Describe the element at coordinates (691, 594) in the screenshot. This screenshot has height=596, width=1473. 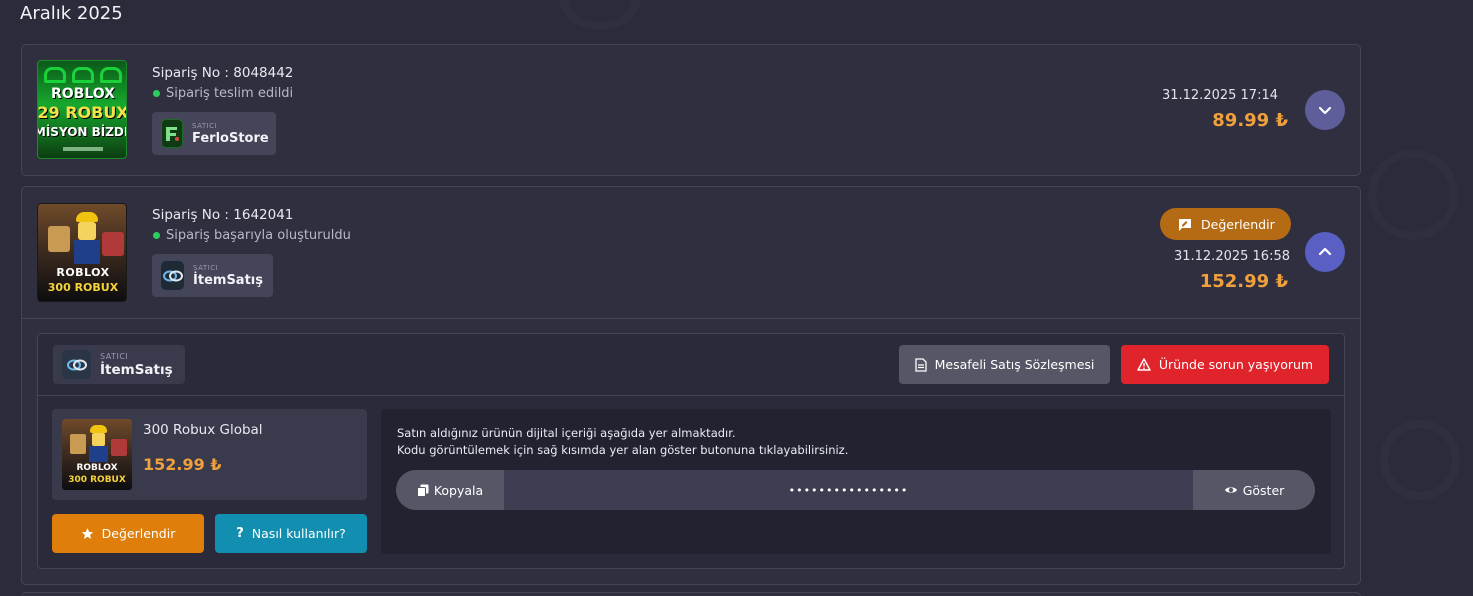
I see `next-card-edge` at that location.